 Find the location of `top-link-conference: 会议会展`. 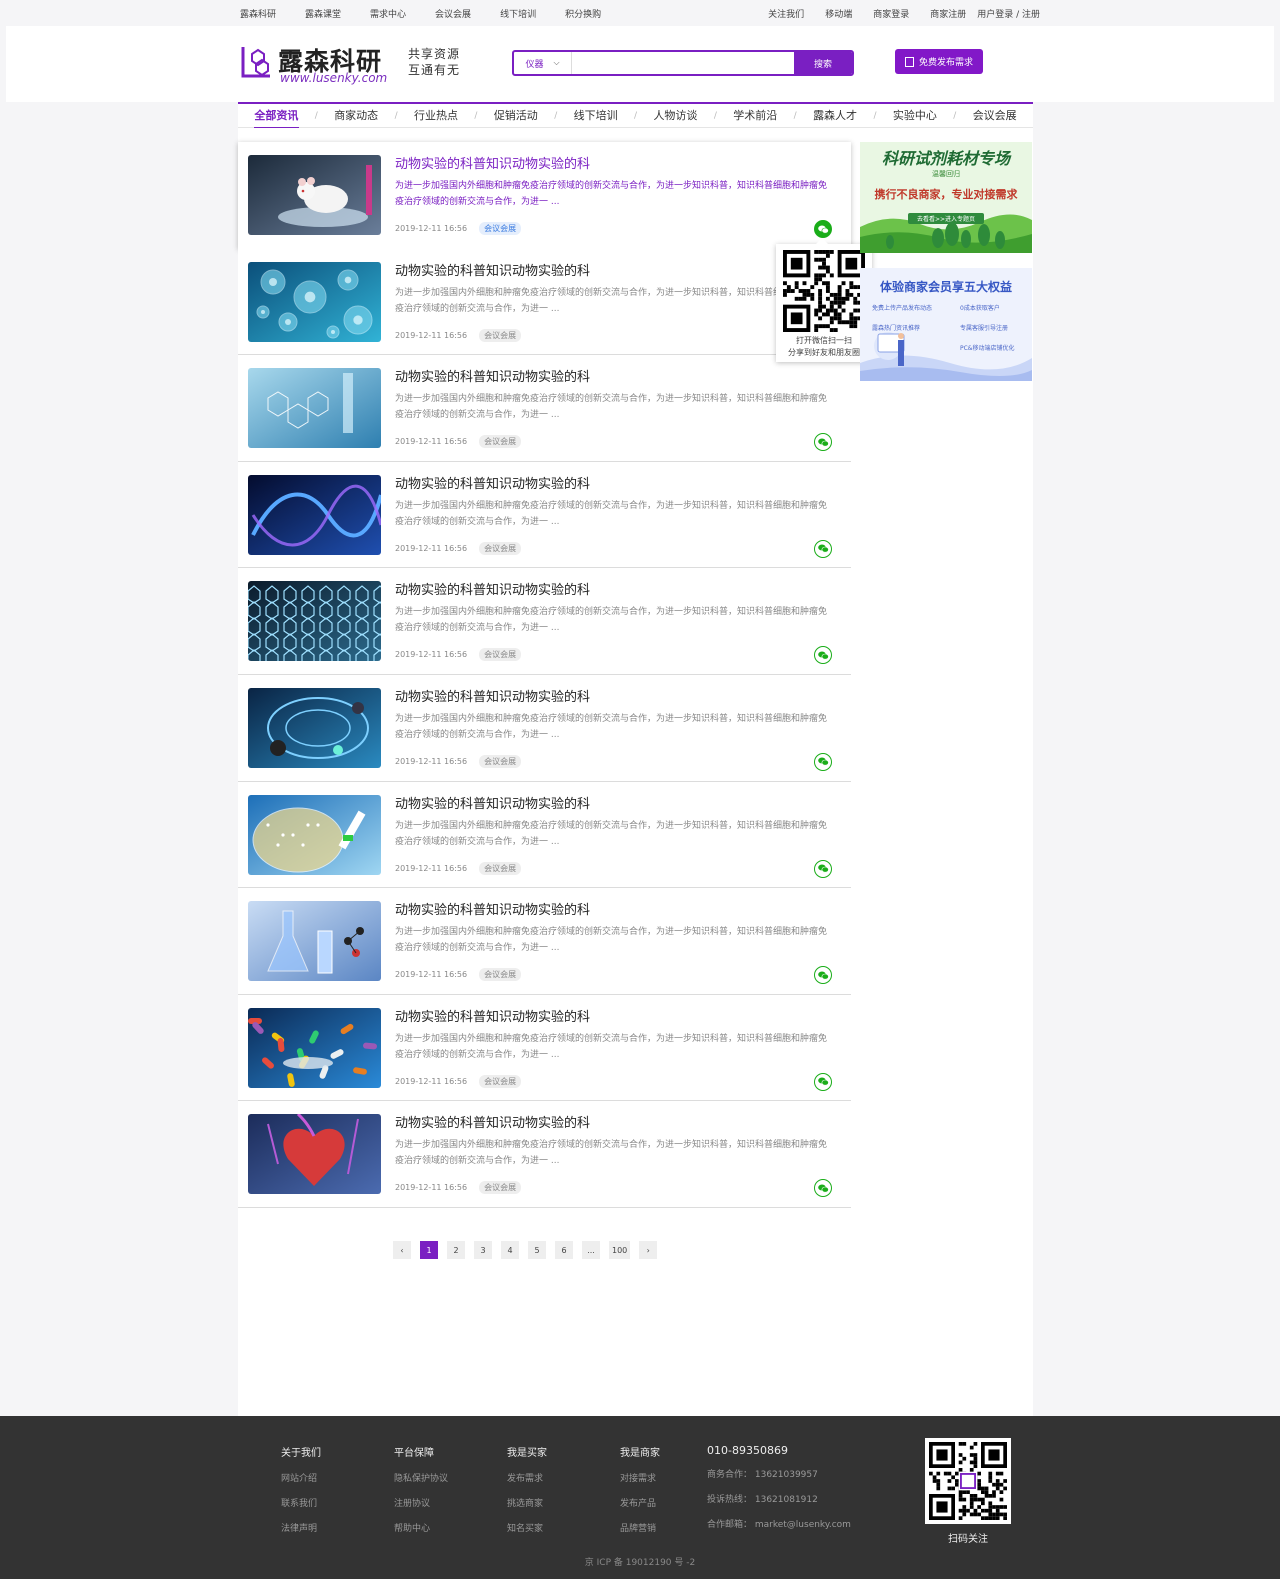

top-link-conference: 会议会展 is located at coordinates (453, 13).